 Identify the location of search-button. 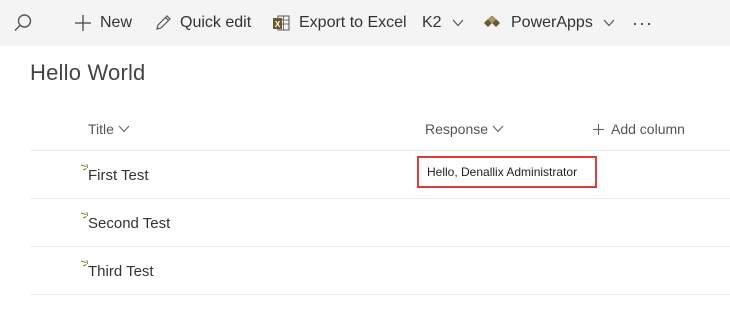
(23, 23).